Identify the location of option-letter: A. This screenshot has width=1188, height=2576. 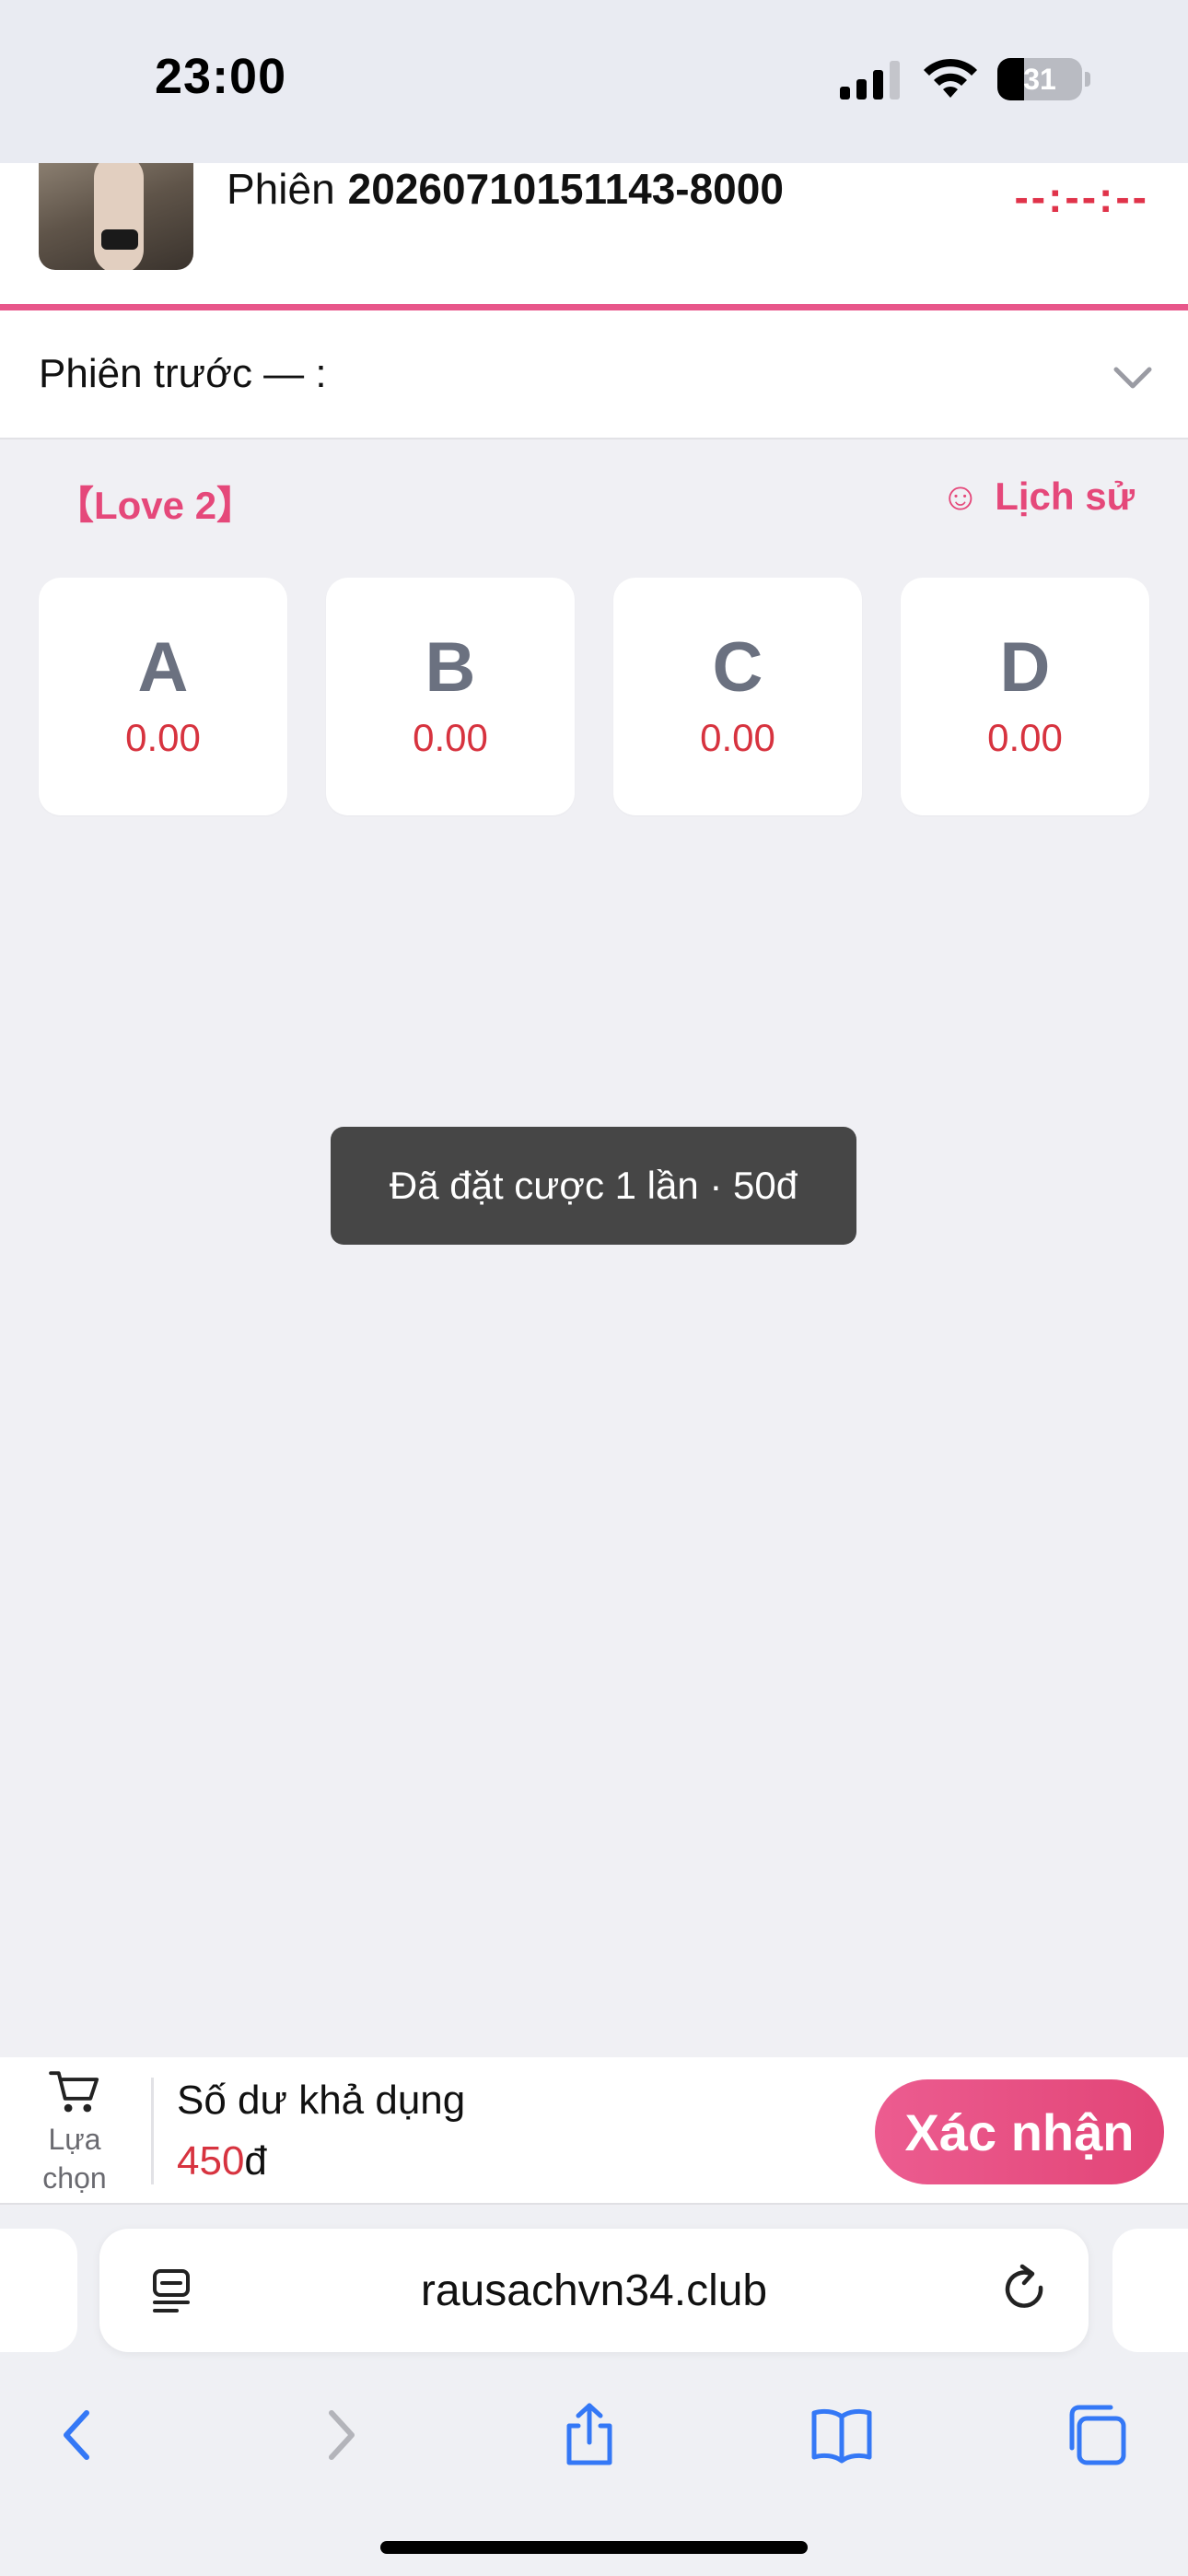
(163, 667).